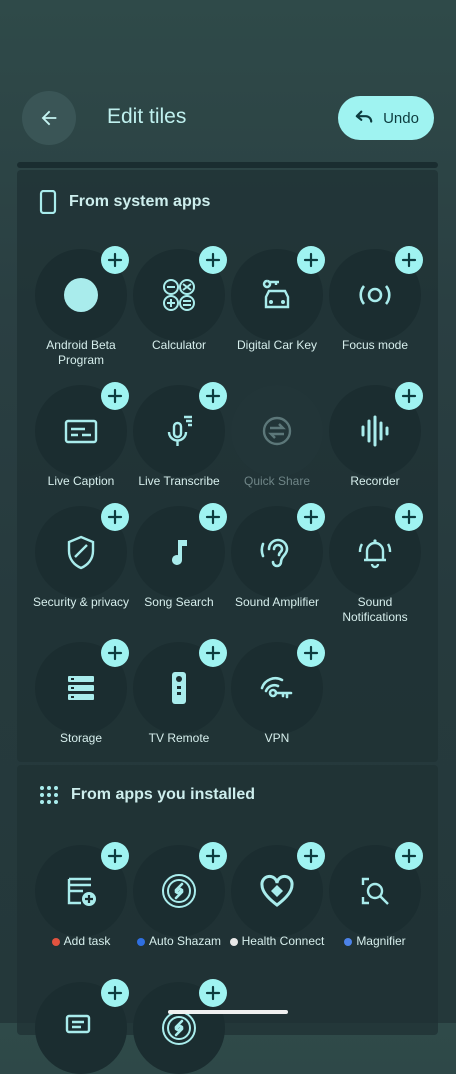 The width and height of the screenshot is (456, 1074). I want to click on tile-add-task, so click(82, 889).